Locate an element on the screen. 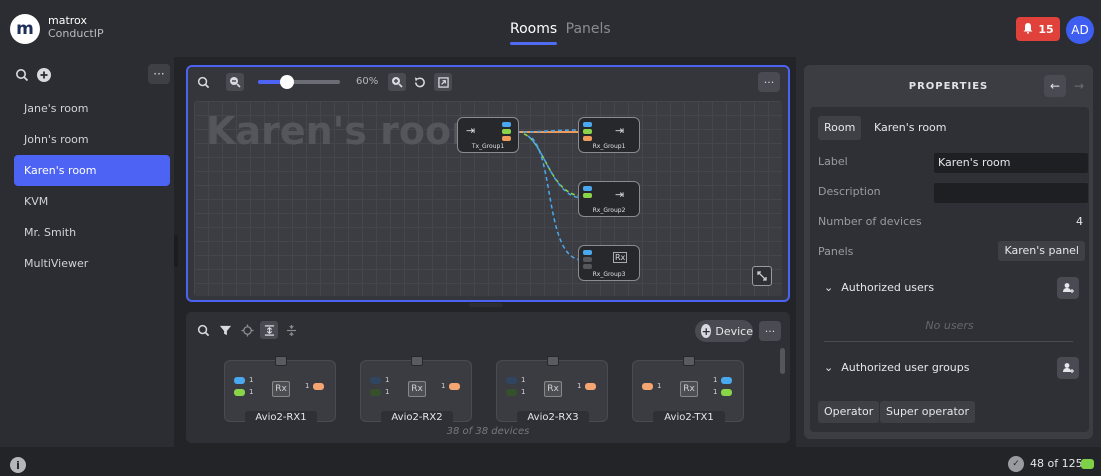 Image resolution: width=1101 pixels, height=476 pixels. panel-resize-handle is located at coordinates (486, 305).